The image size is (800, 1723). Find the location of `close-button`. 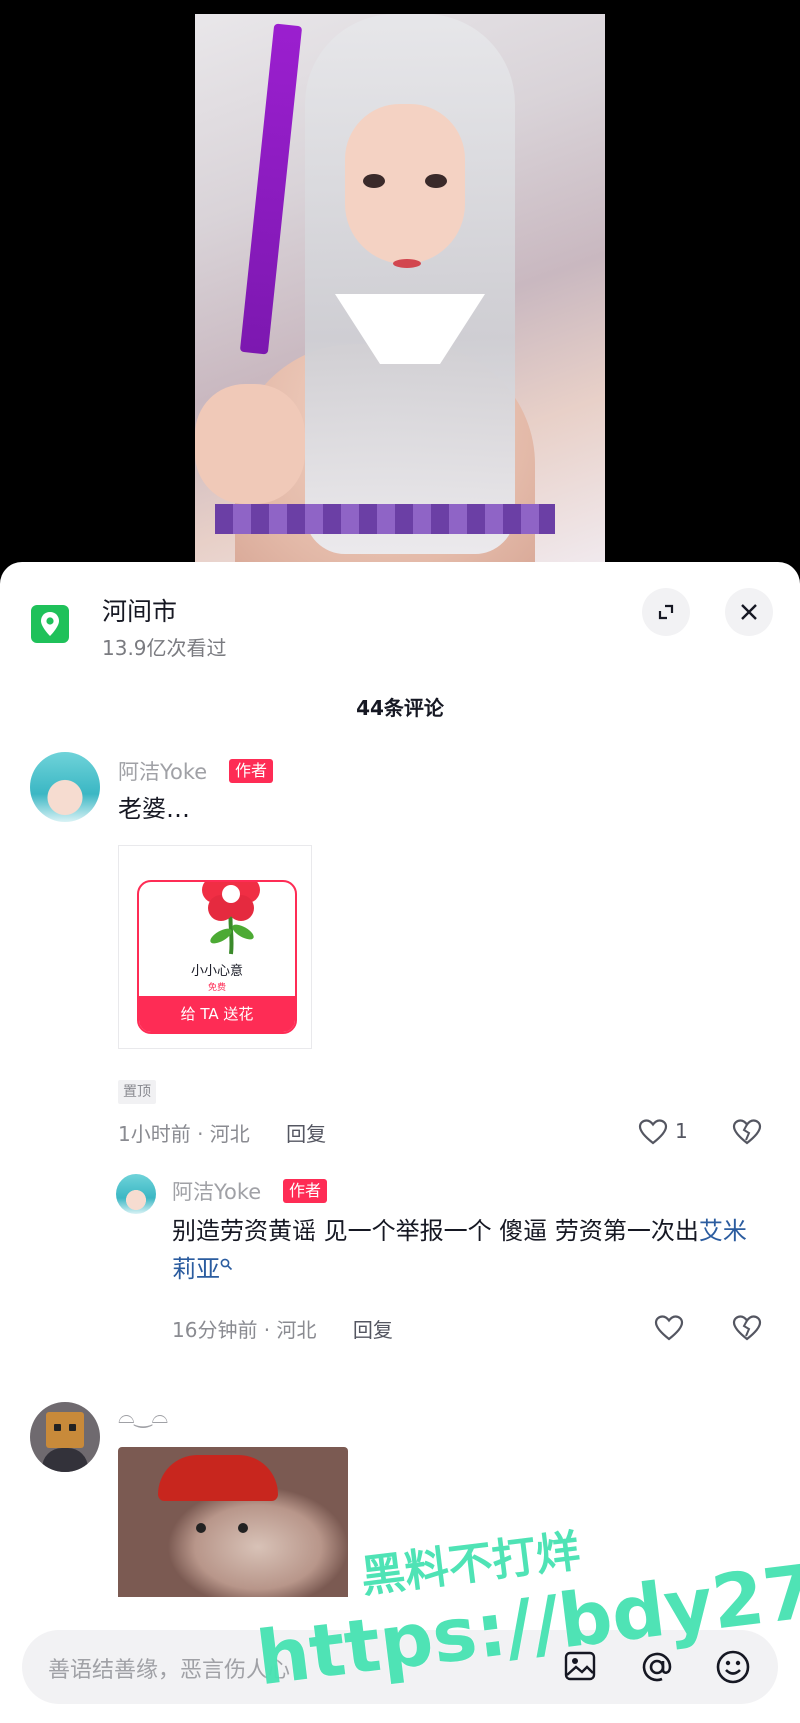

close-button is located at coordinates (749, 612).